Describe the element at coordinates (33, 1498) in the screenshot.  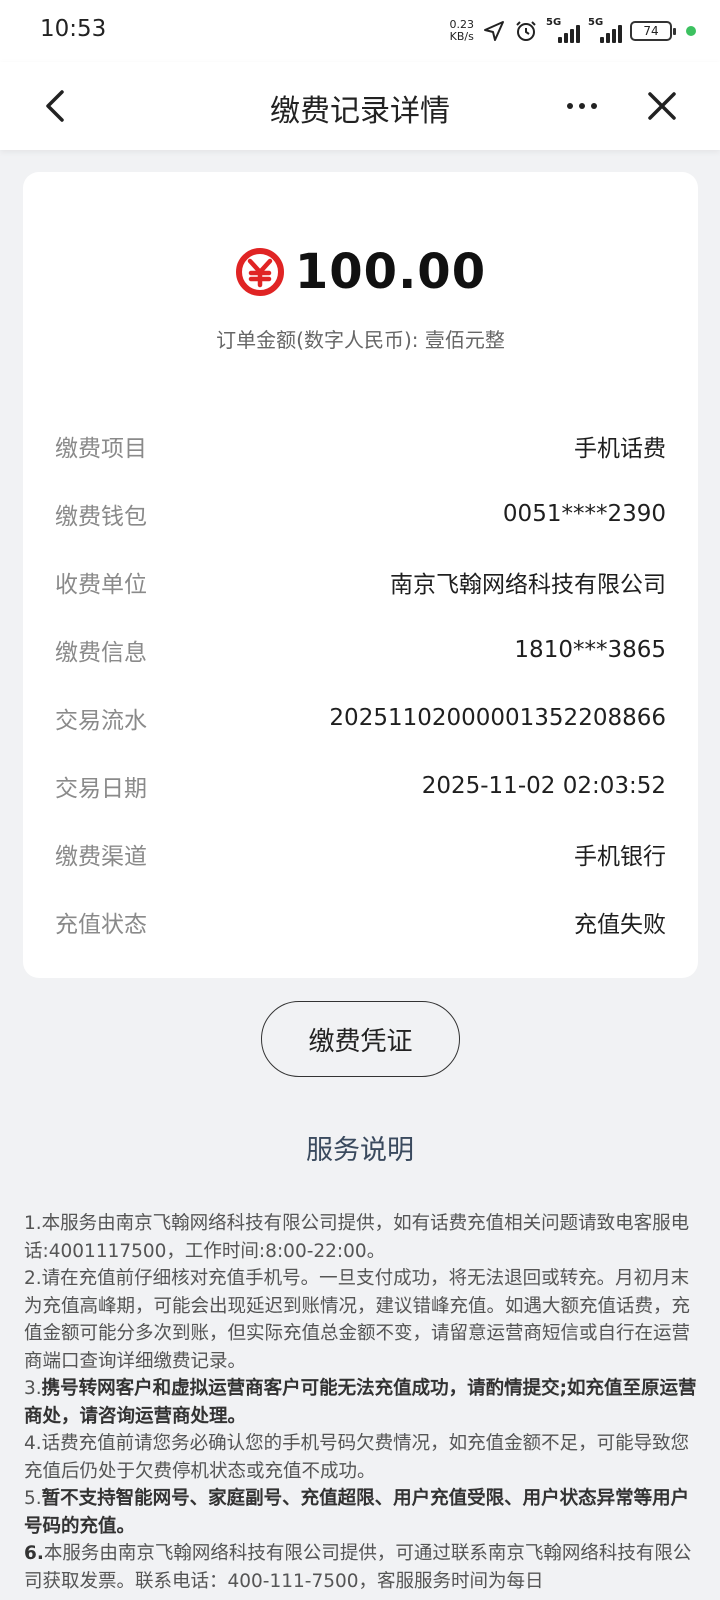
I see `note-number: 5.` at that location.